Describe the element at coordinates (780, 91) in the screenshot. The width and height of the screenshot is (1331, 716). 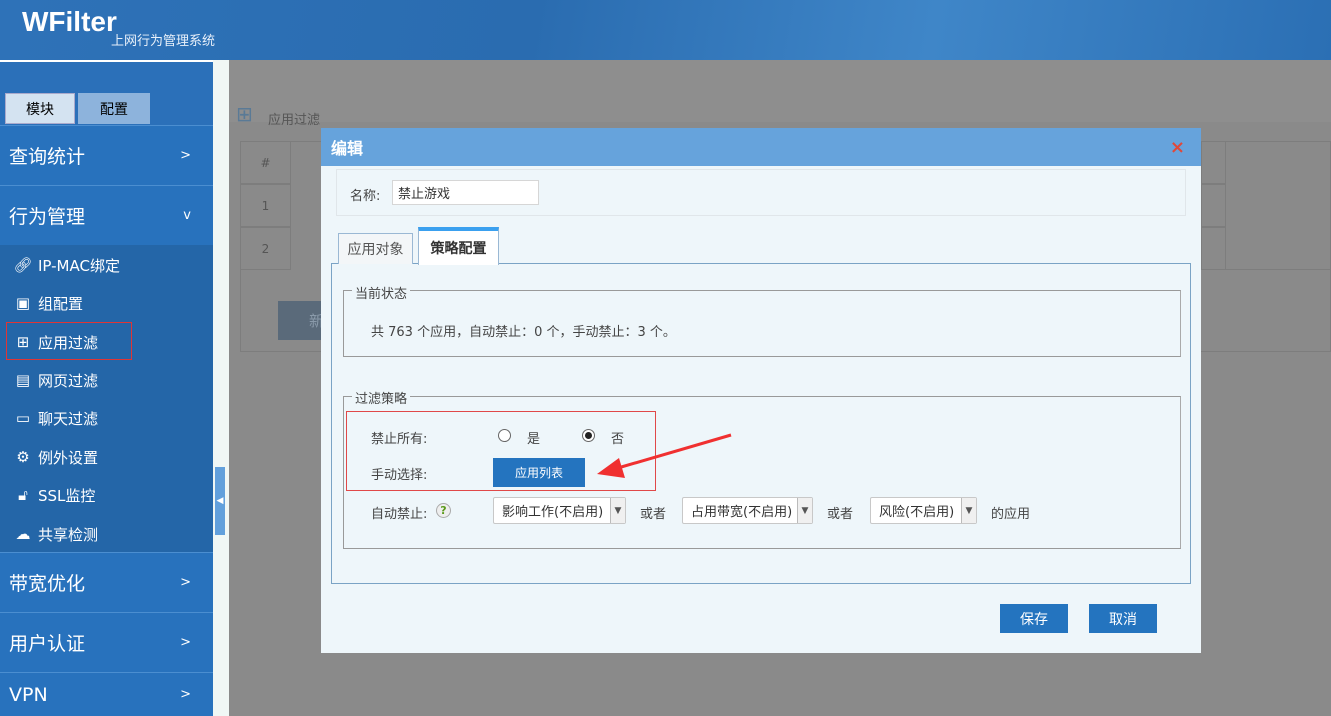
I see `breadcrumb-bar` at that location.